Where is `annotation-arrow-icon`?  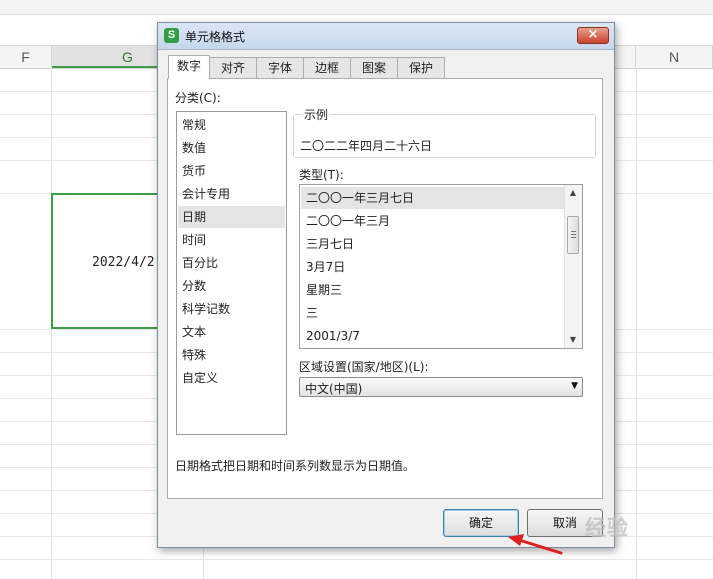 annotation-arrow-icon is located at coordinates (535, 544).